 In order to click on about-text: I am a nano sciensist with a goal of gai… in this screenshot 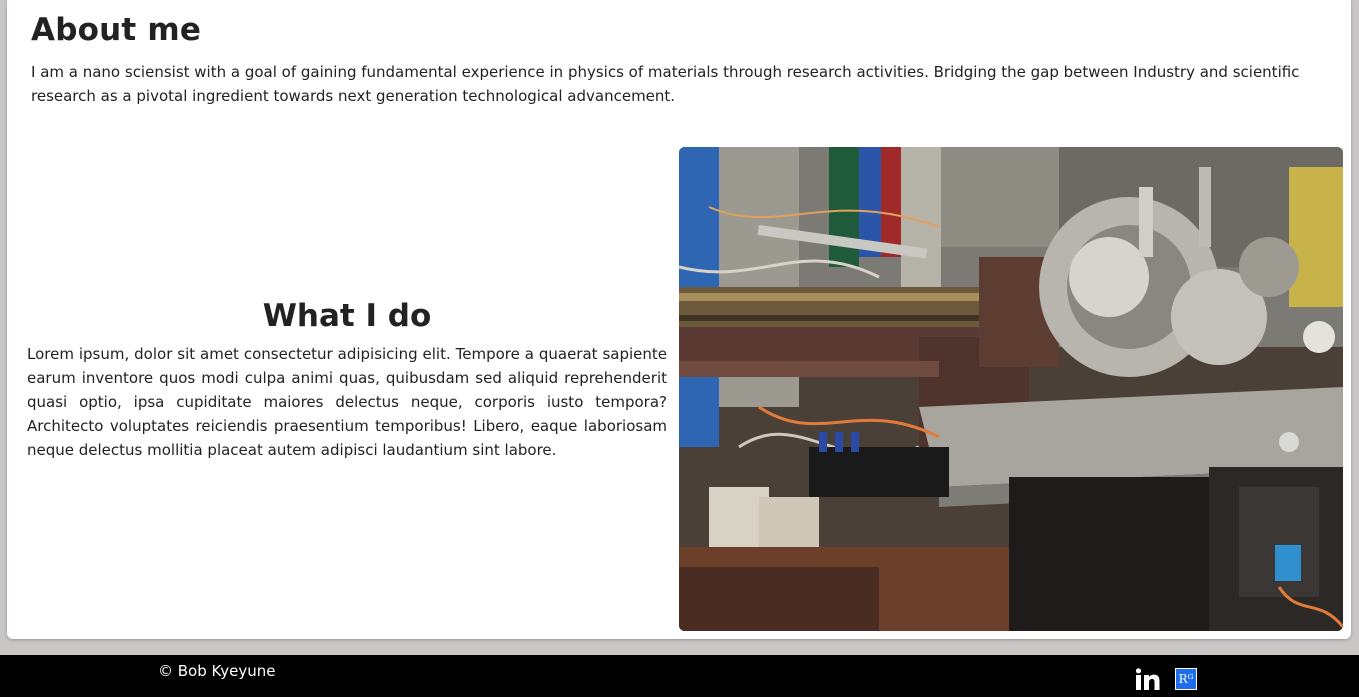, I will do `click(665, 84)`.